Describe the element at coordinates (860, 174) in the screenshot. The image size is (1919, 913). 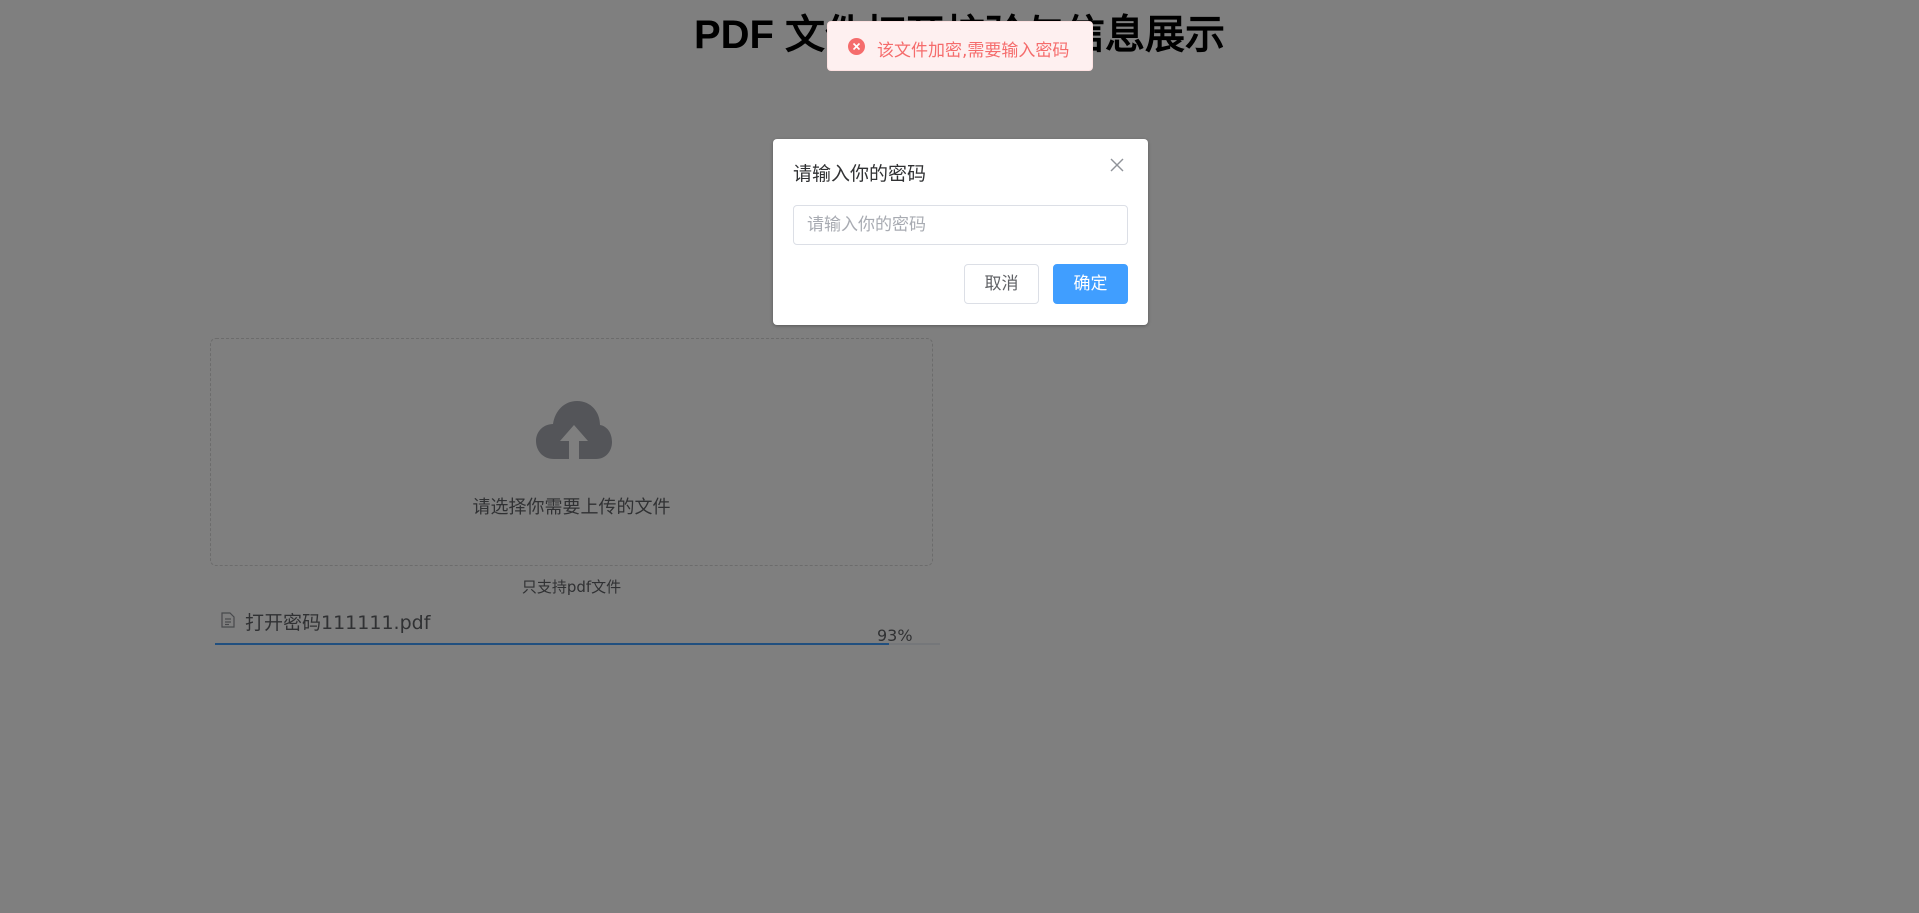
I see `dialog-title: 请输入你的密码` at that location.